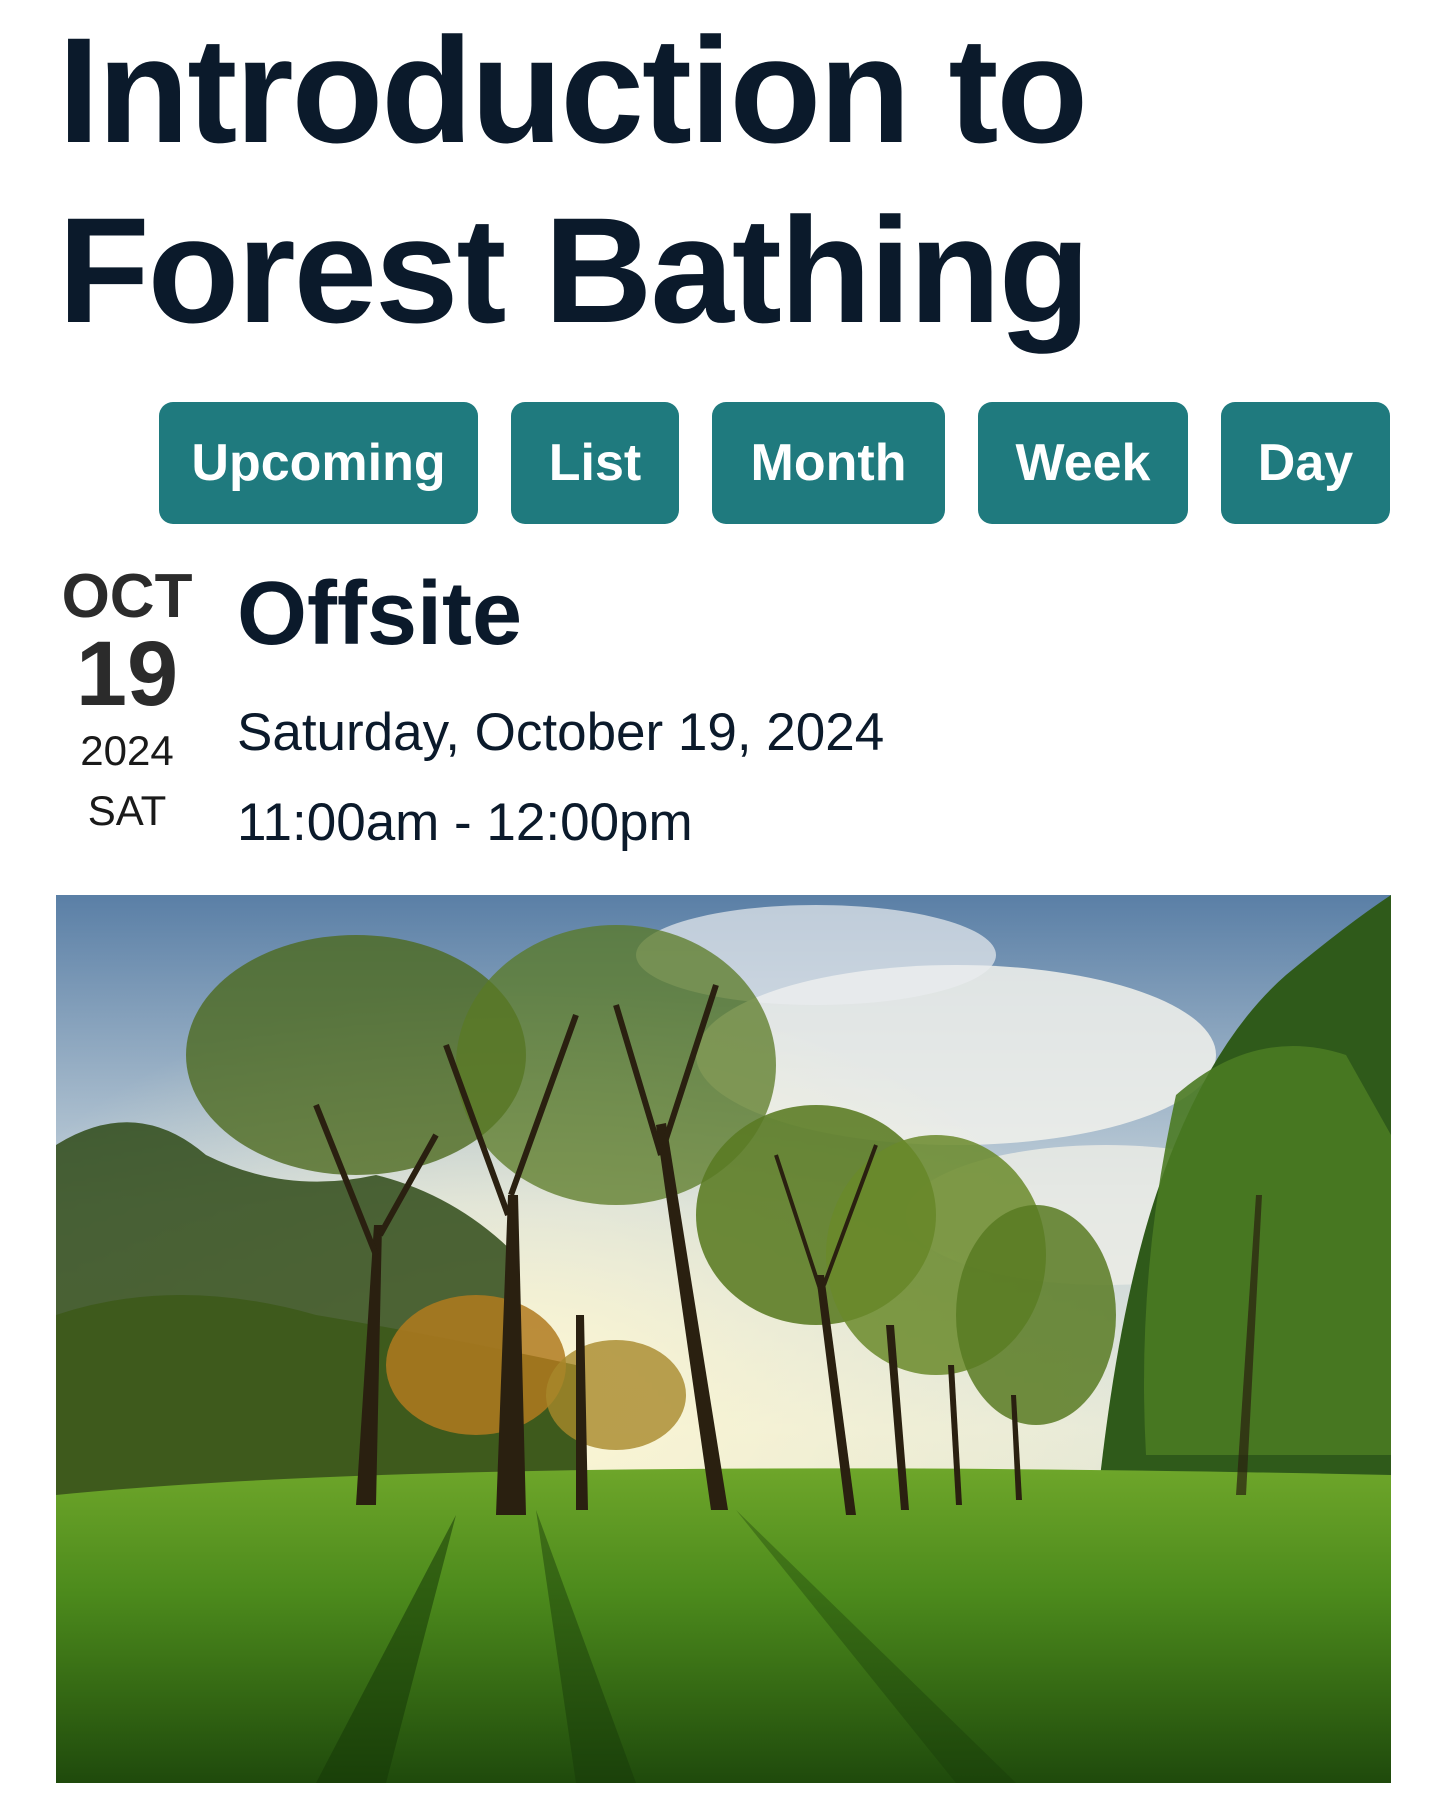  What do you see at coordinates (127, 750) in the screenshot?
I see `date-badge-year: 2024` at bounding box center [127, 750].